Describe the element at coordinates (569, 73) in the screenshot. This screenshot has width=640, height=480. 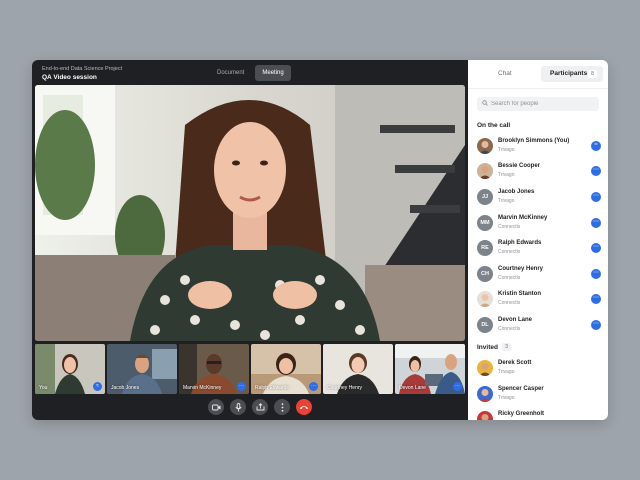
I see `tab-participants-label: Participants` at that location.